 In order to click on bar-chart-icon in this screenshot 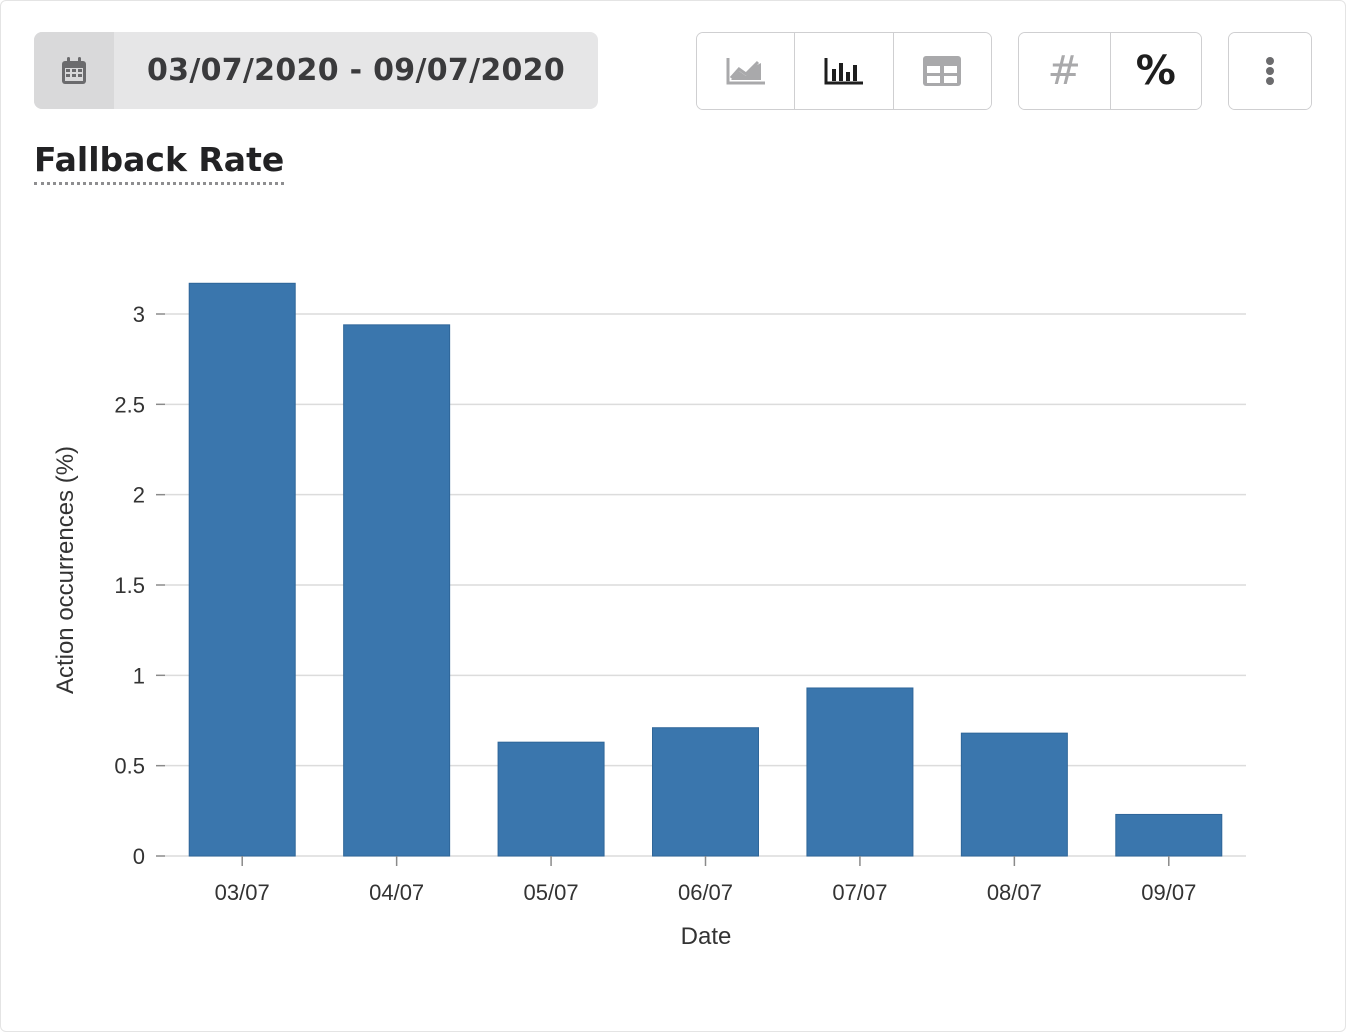, I will do `click(843, 71)`.